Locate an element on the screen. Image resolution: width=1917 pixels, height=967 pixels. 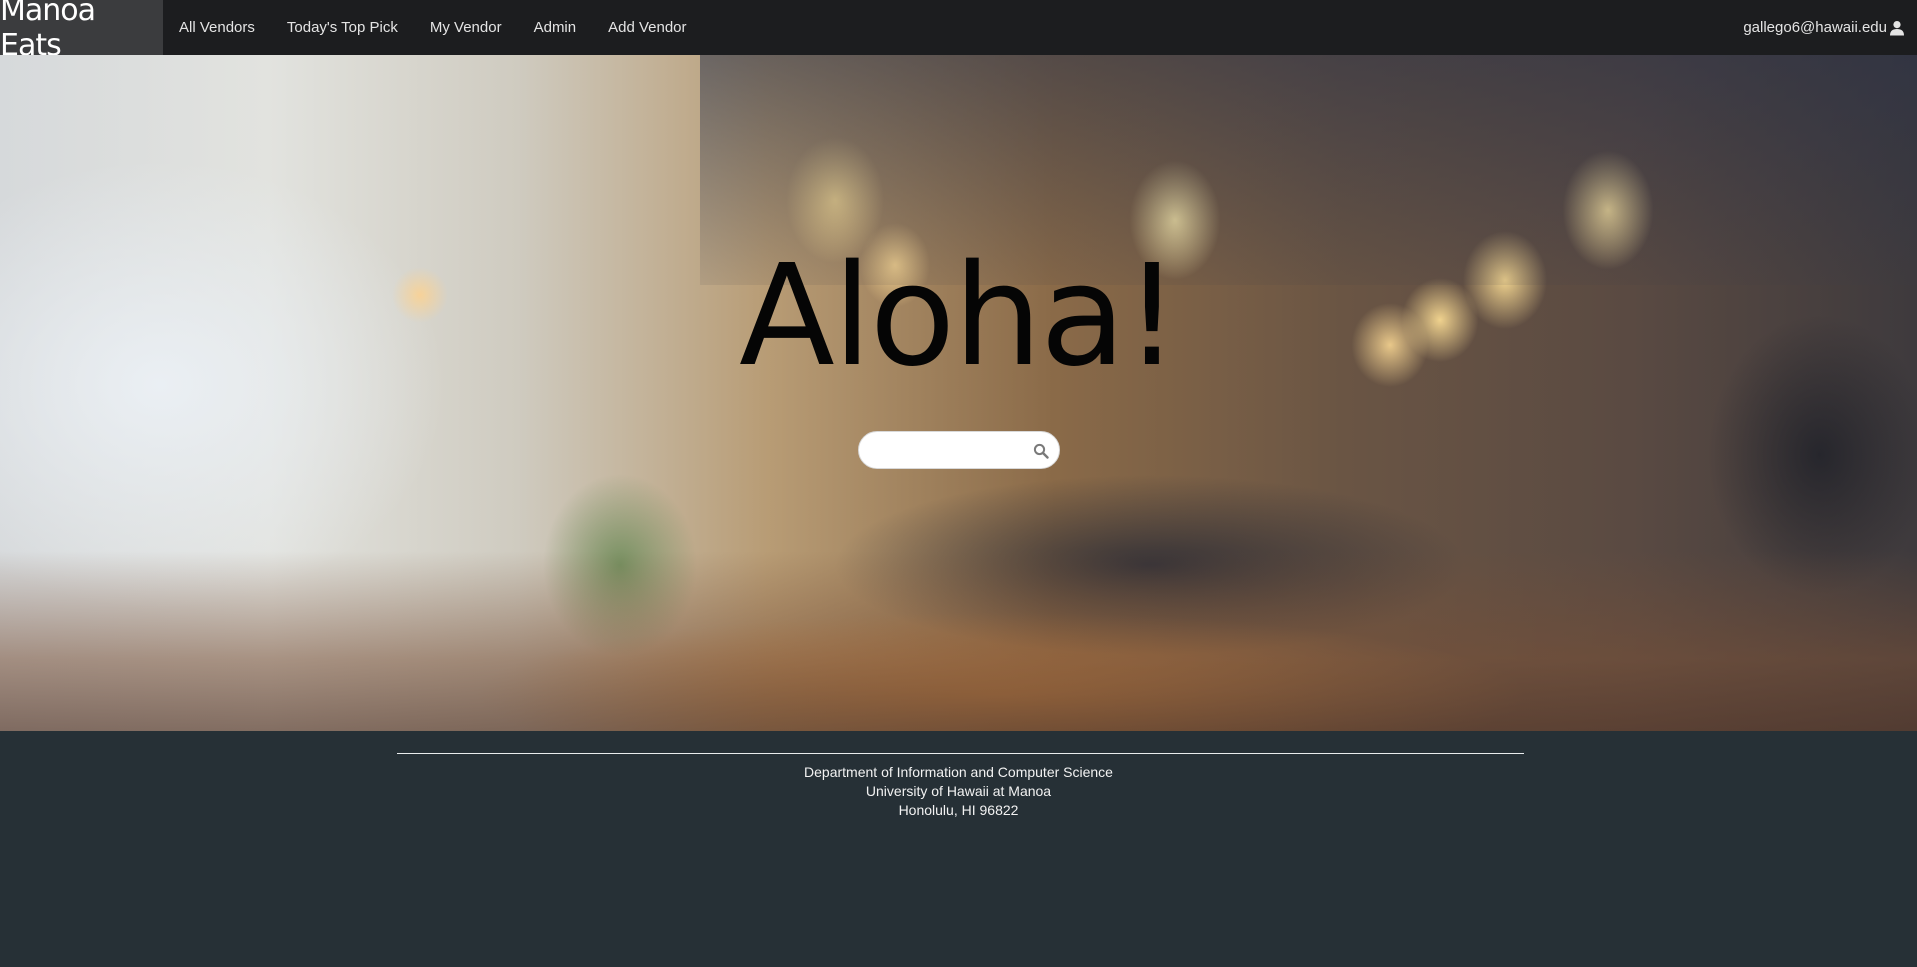
nav-item-todays-top-pick: Today's Top Pick is located at coordinates (342, 27).